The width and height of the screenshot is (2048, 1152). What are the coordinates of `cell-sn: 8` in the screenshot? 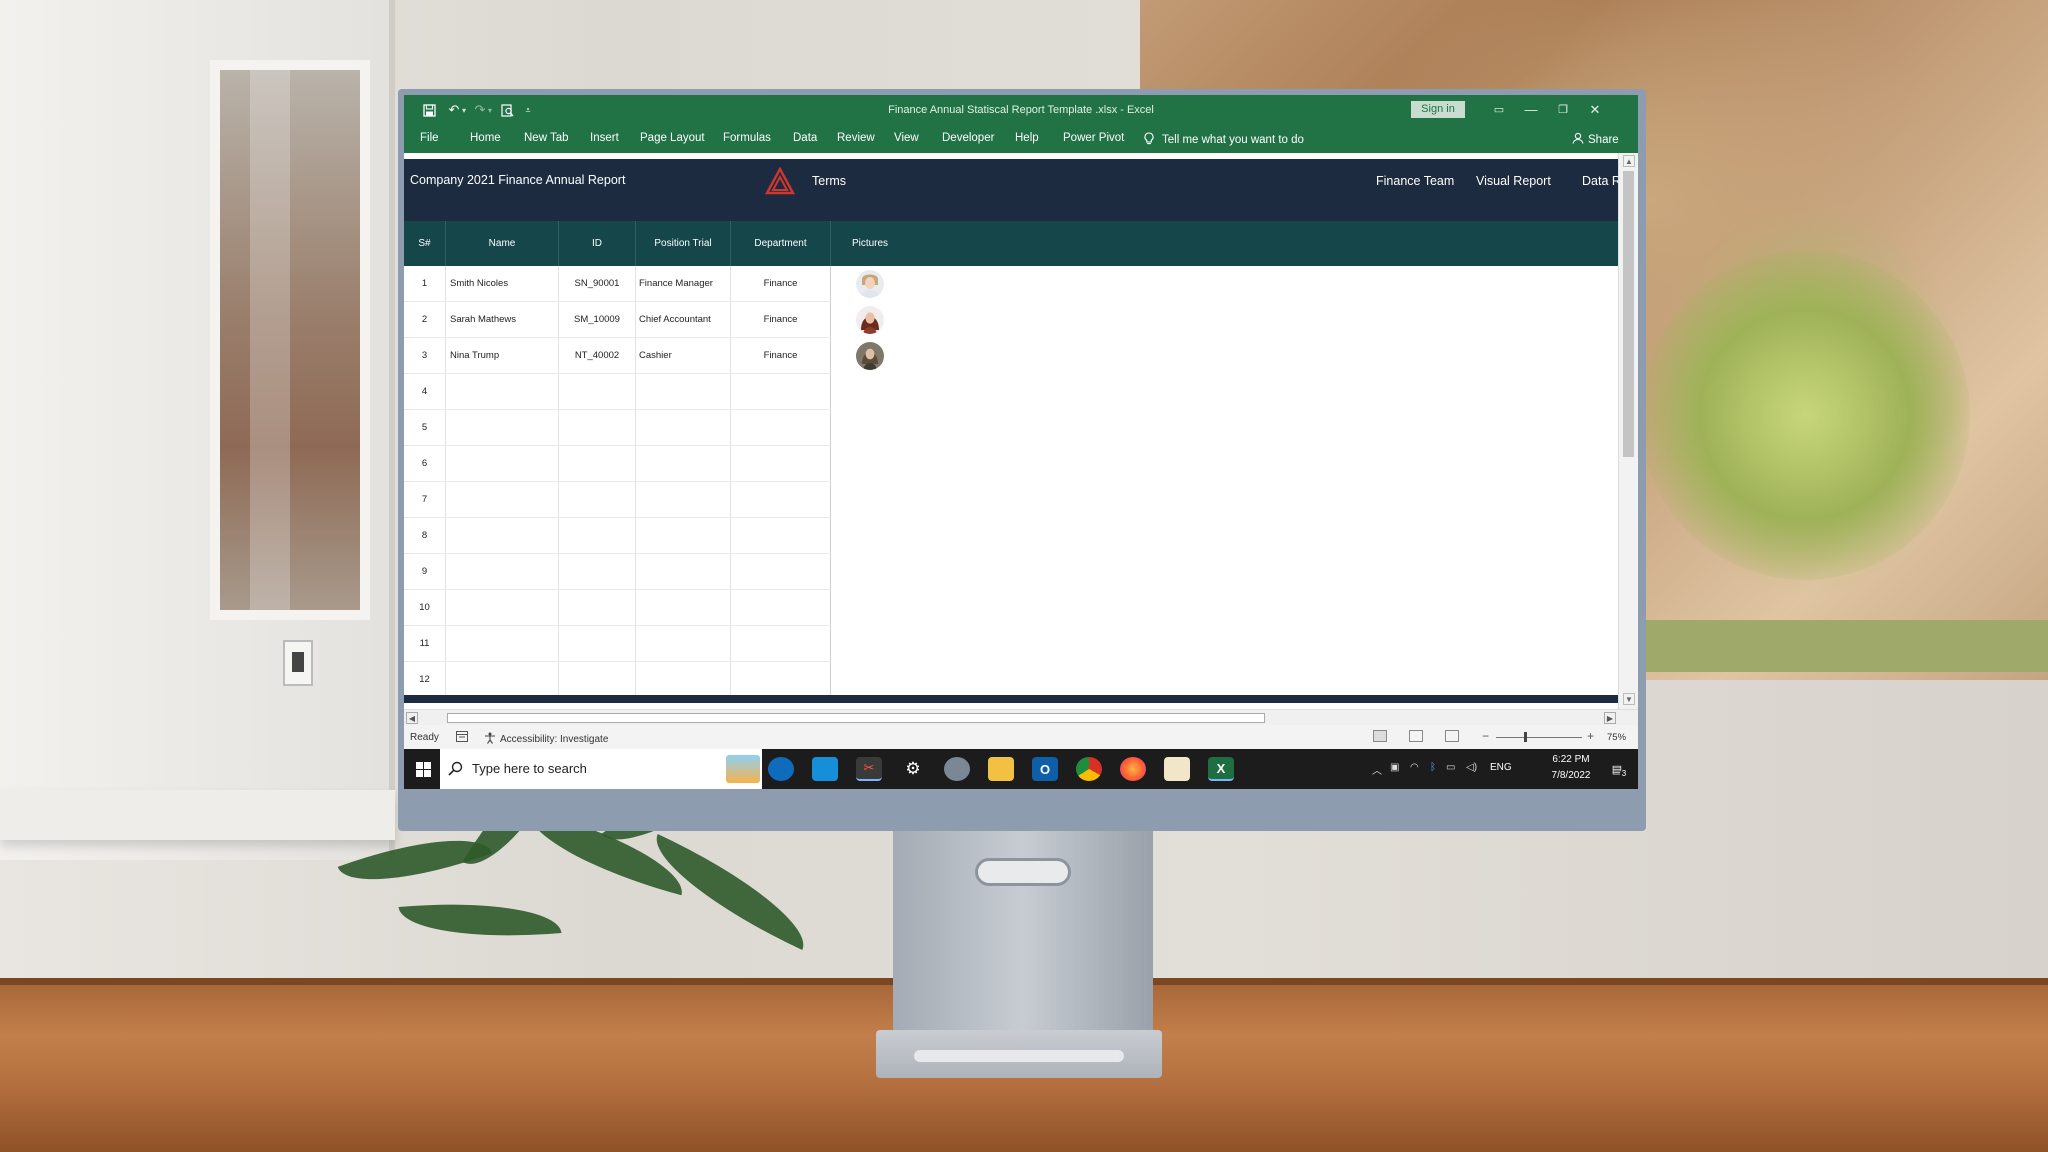 It's located at (425, 536).